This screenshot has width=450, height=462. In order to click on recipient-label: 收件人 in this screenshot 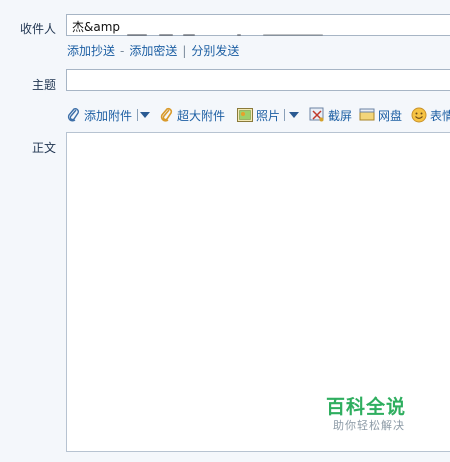, I will do `click(37, 29)`.